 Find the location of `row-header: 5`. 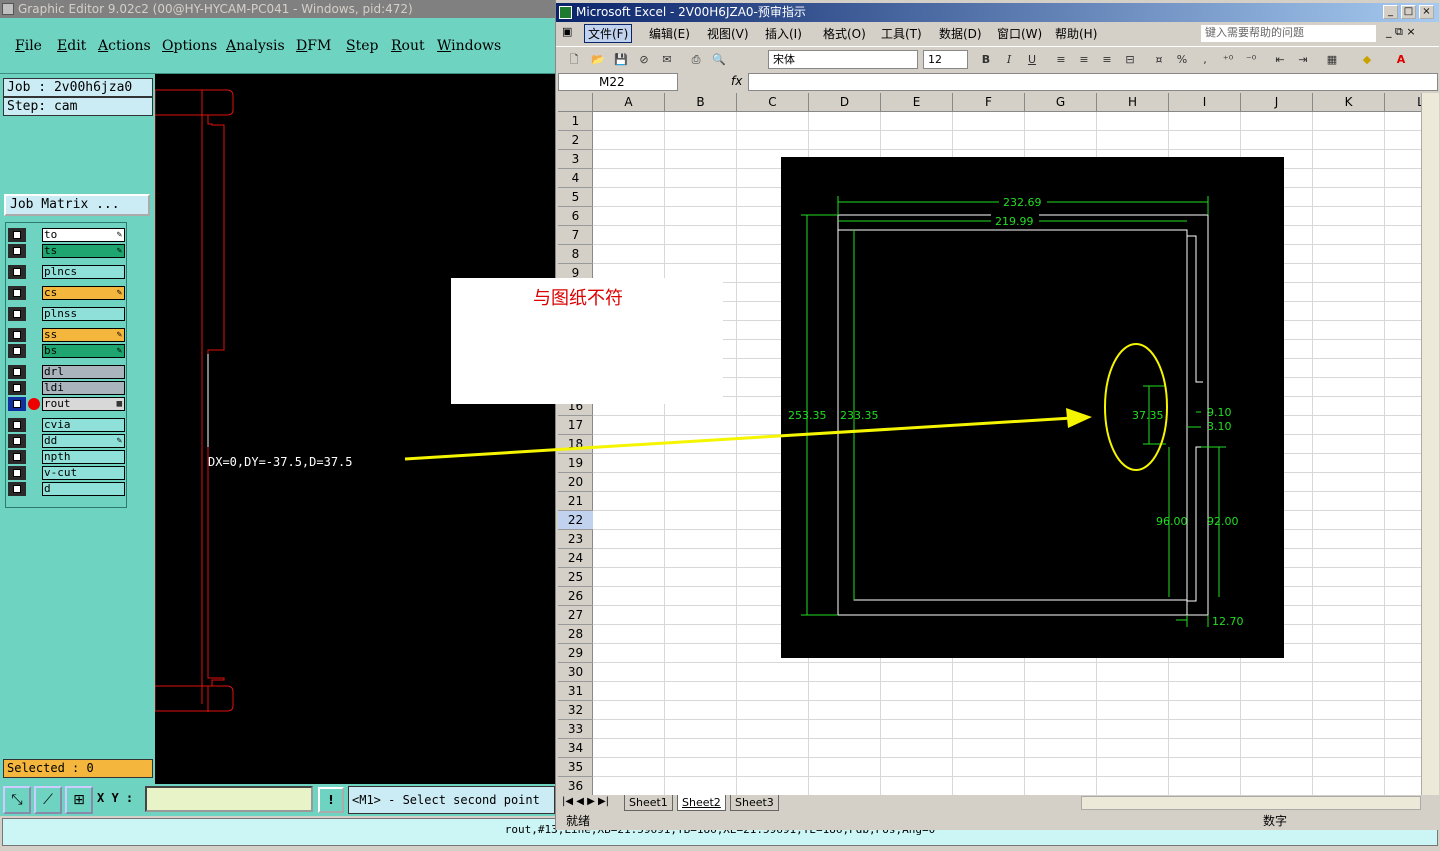

row-header: 5 is located at coordinates (575, 197).